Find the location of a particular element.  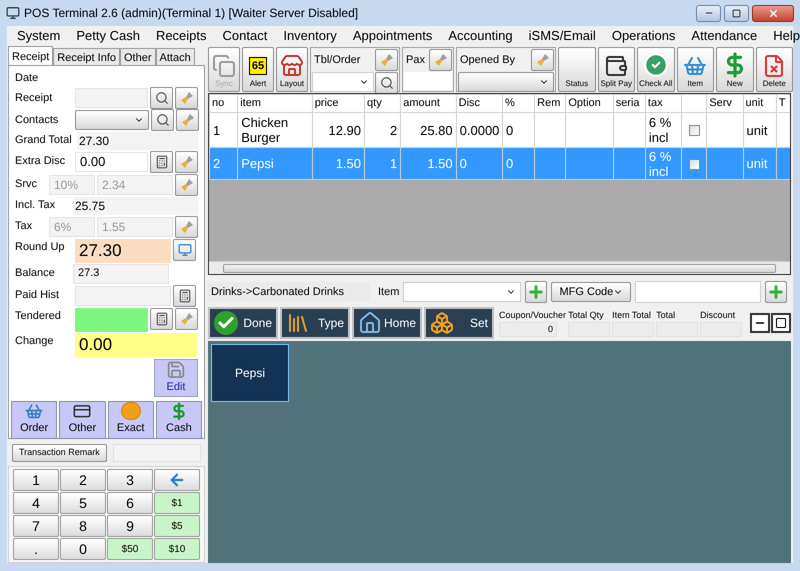

menu-item: System is located at coordinates (38, 36).